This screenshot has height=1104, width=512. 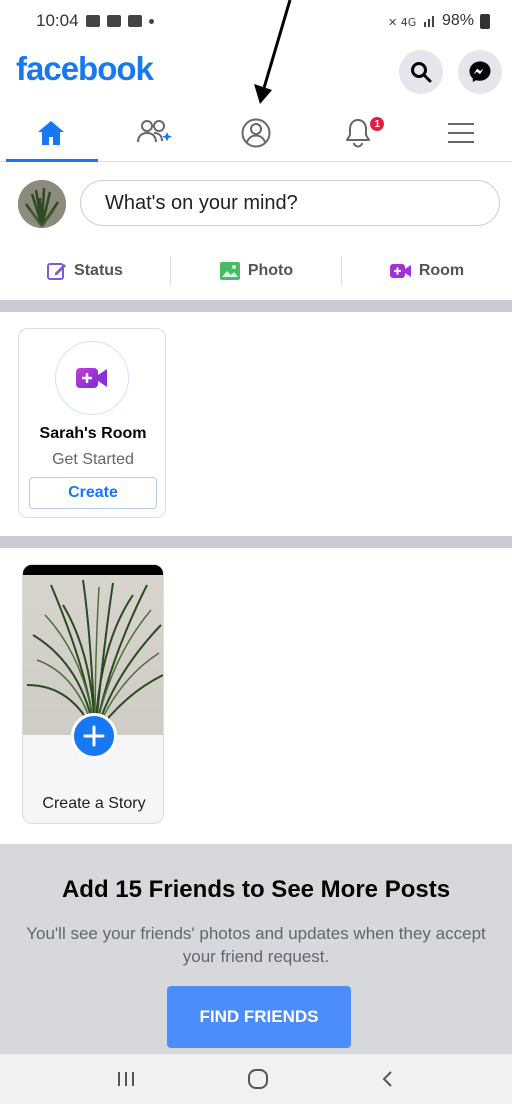 I want to click on post-composer: What's on your mind?, so click(x=256, y=205).